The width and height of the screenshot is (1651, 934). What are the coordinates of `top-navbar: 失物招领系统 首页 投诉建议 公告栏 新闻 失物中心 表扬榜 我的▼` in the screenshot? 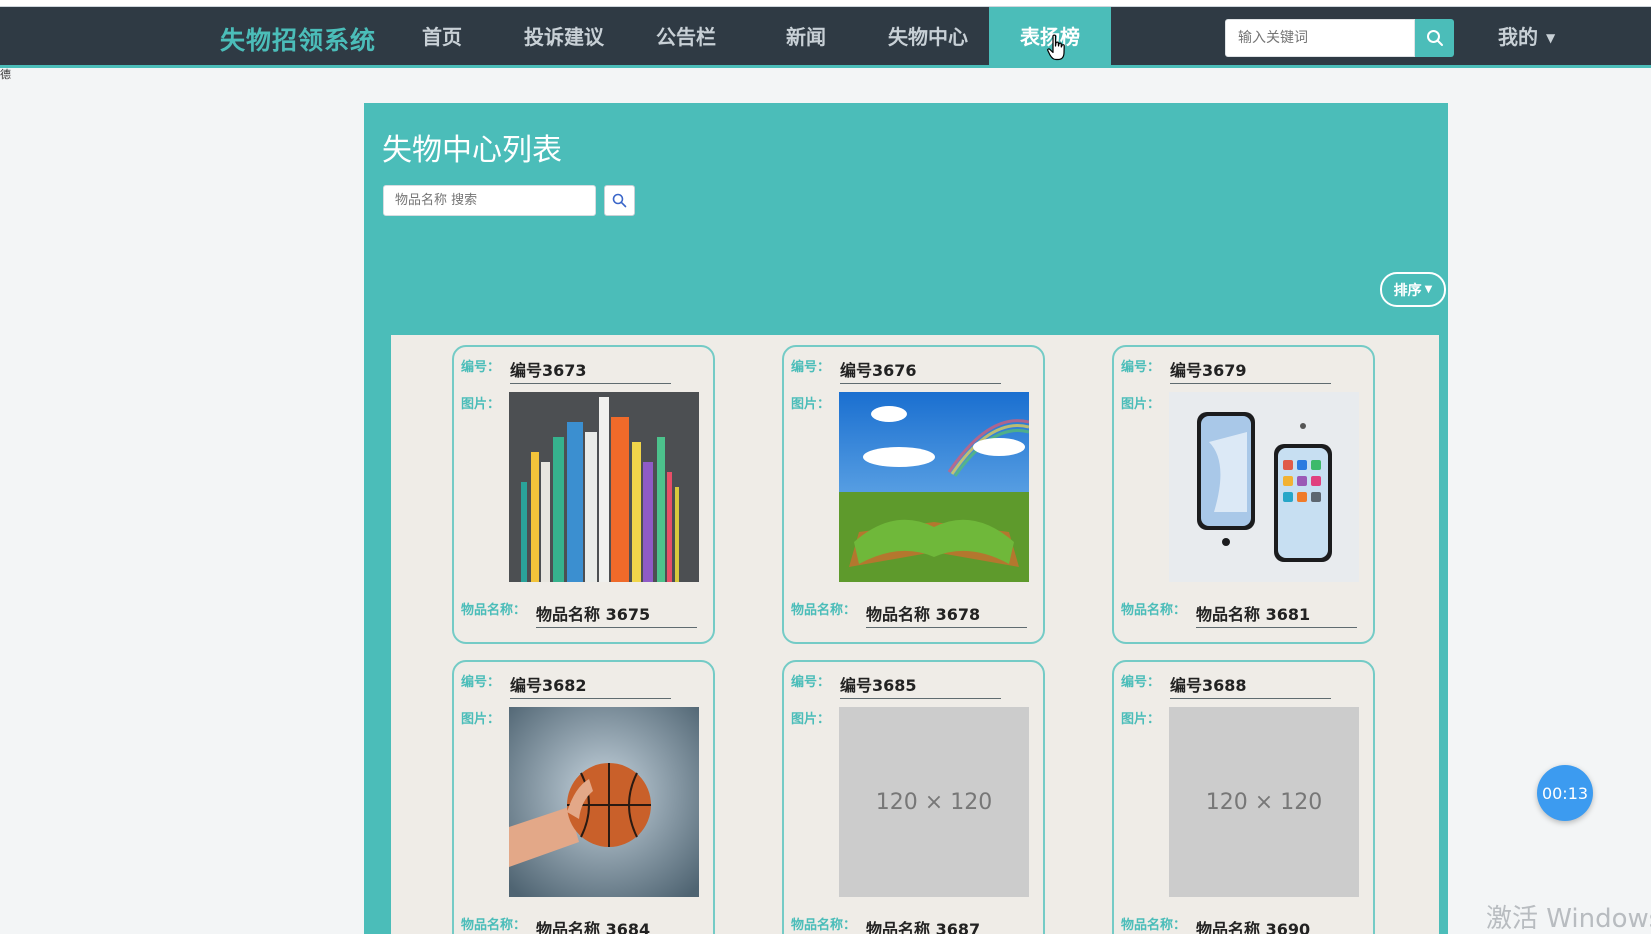 It's located at (825, 37).